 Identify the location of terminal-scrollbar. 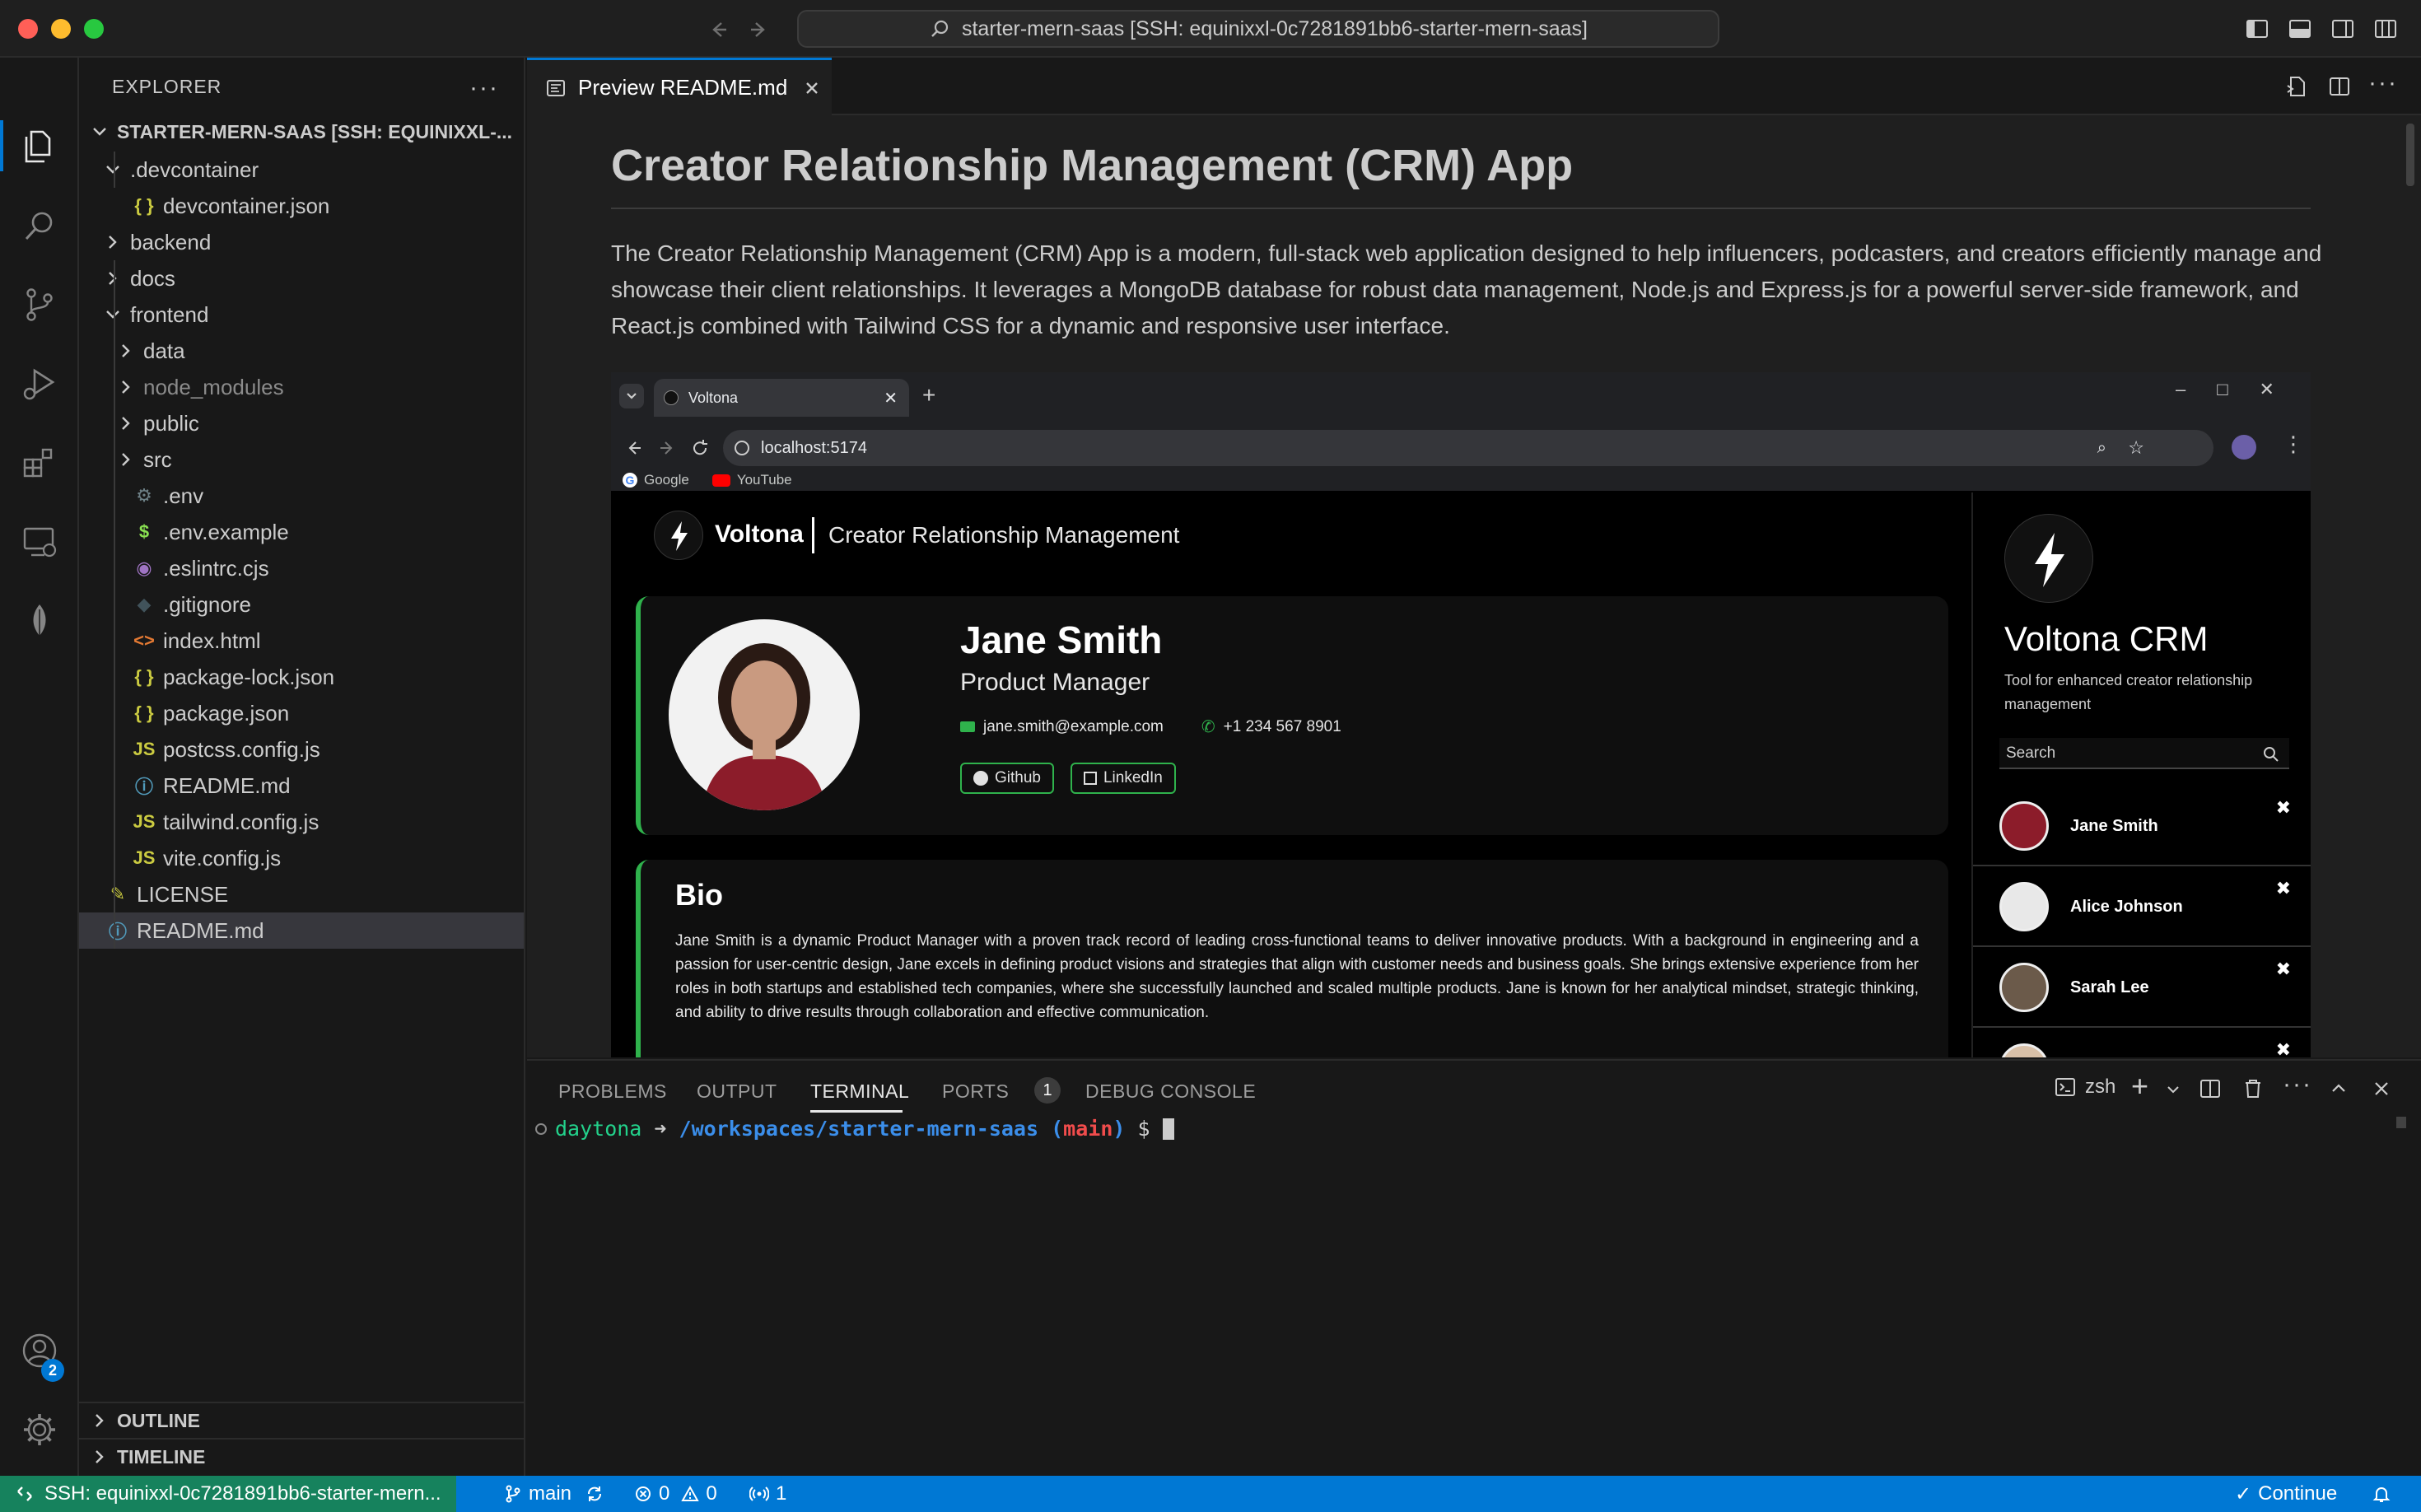
(2401, 1122).